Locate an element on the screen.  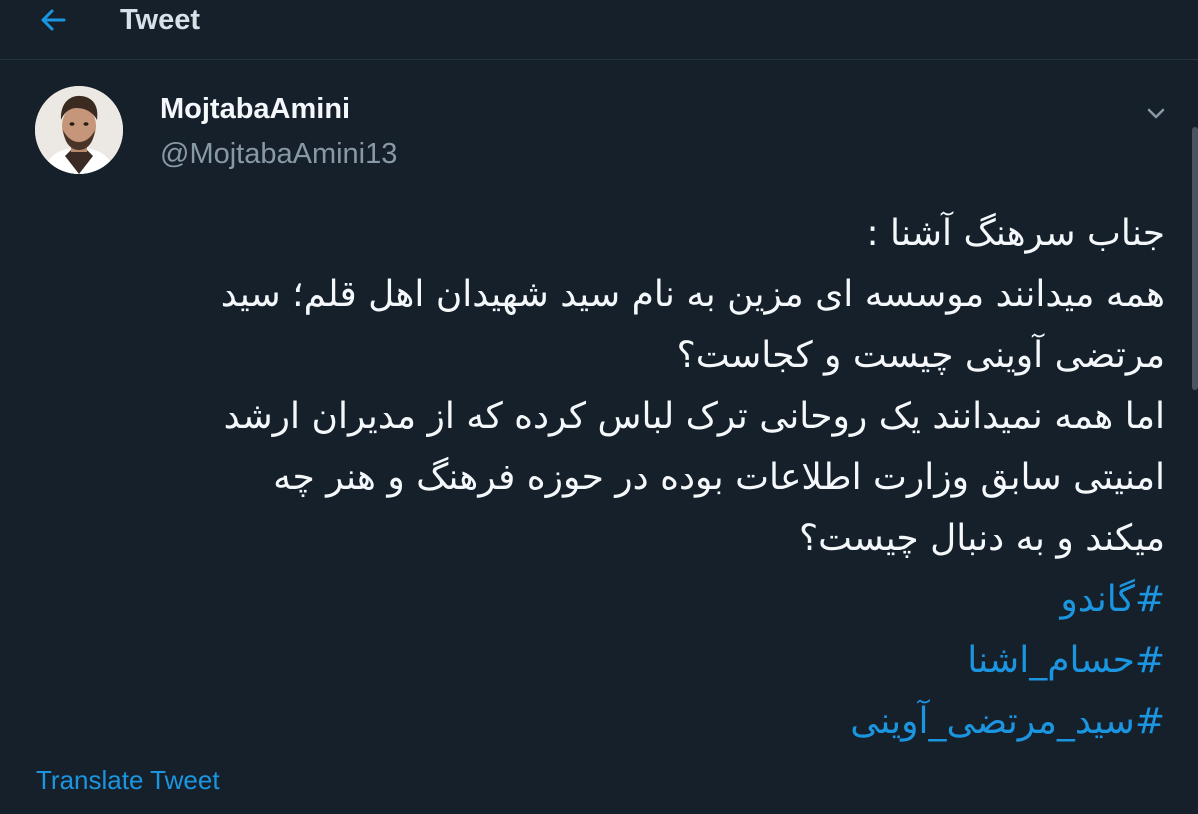
avatar is located at coordinates (79, 130).